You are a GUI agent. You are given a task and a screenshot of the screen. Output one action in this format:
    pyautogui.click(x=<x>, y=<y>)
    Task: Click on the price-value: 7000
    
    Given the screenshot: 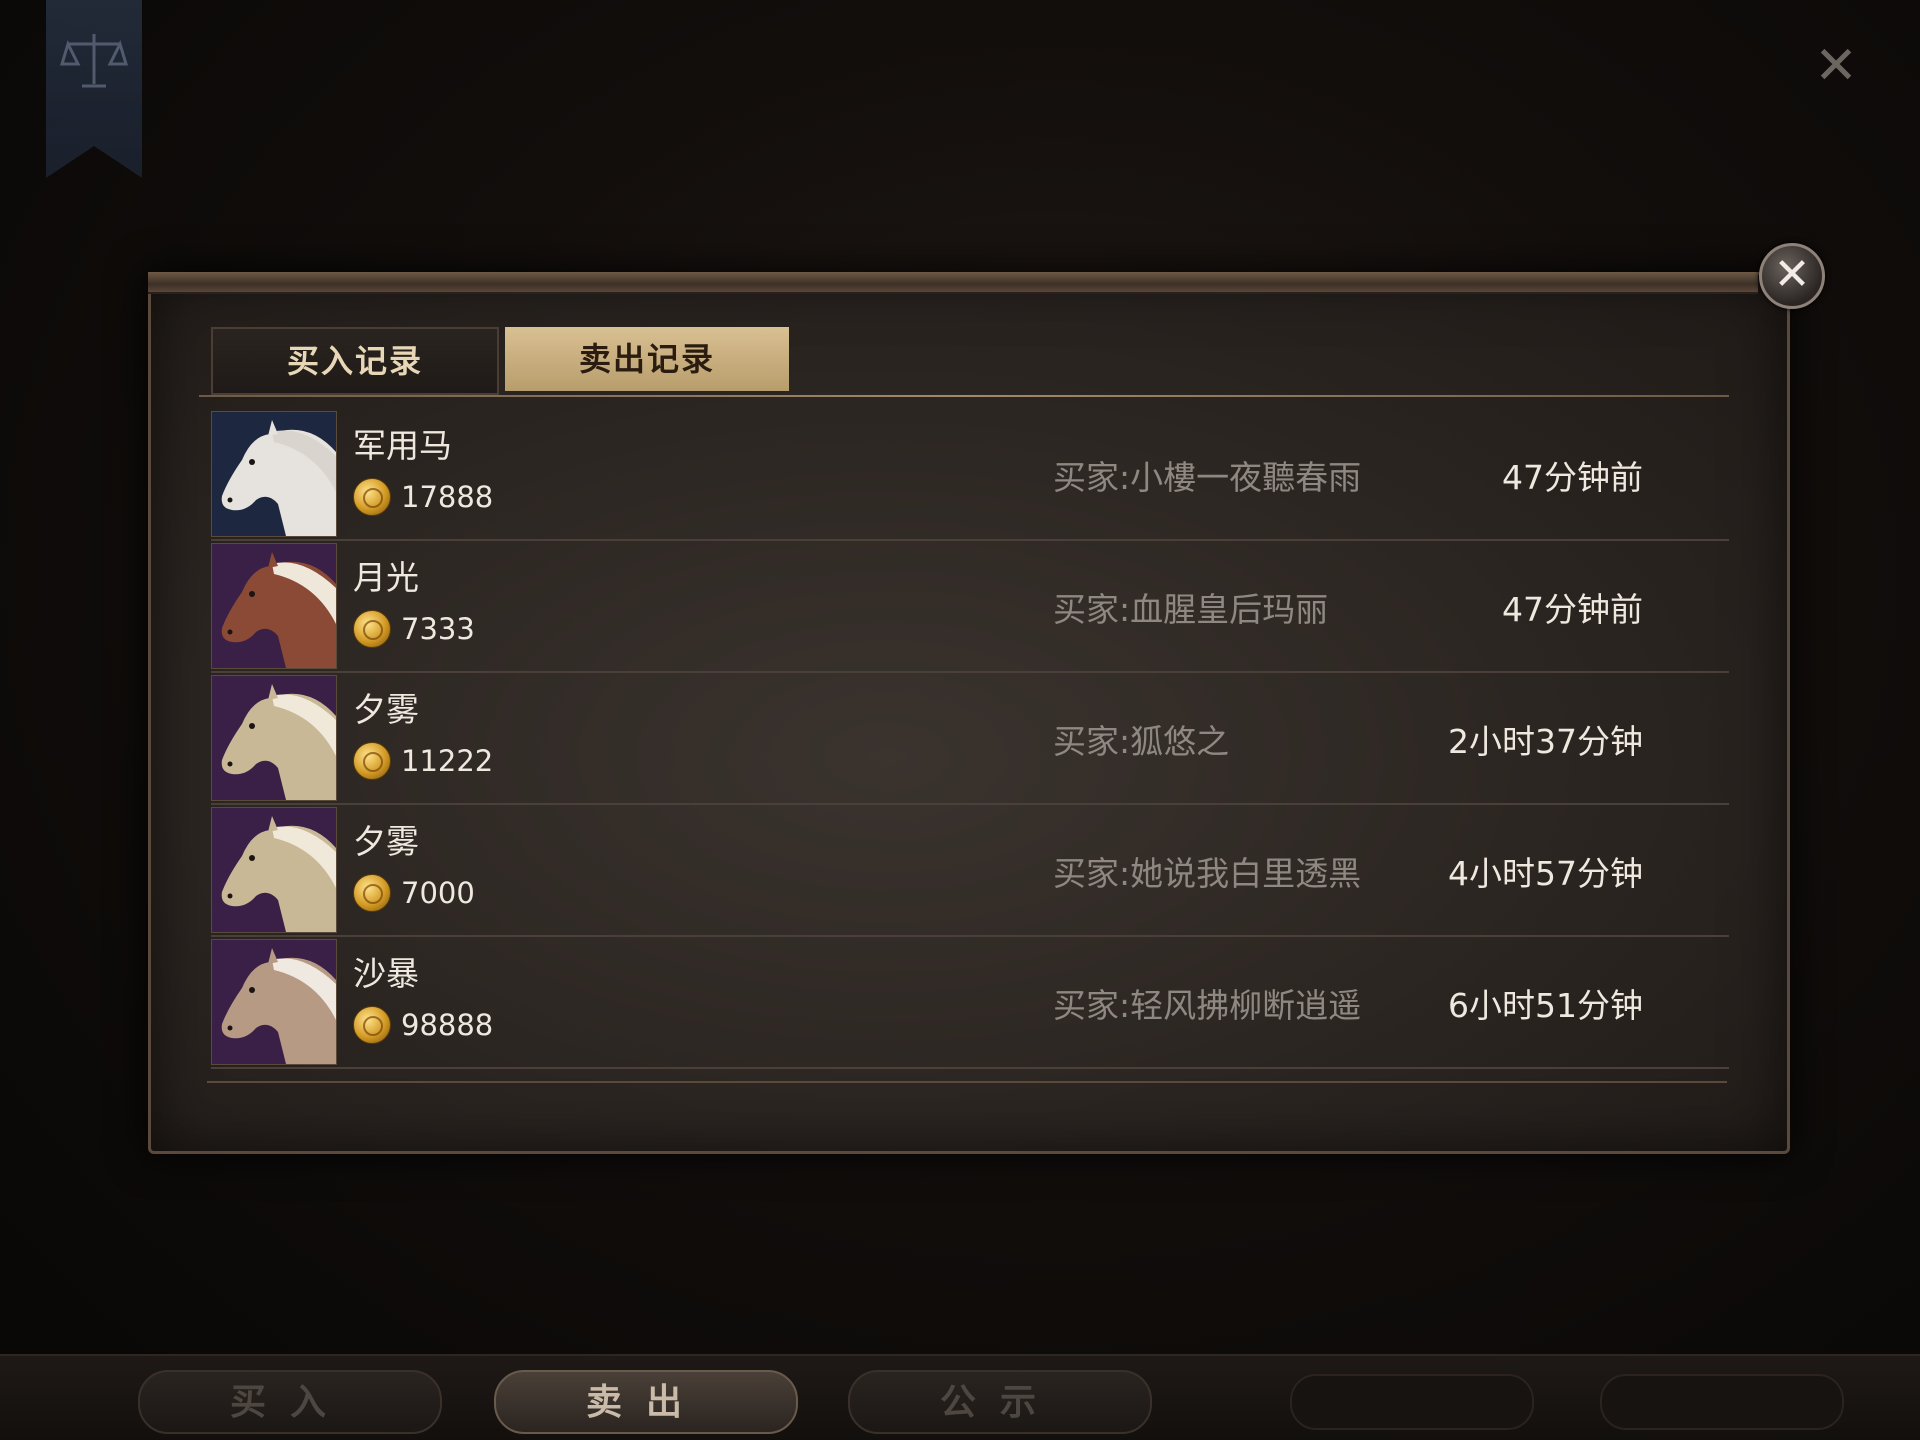 What is the action you would take?
    pyautogui.click(x=438, y=893)
    